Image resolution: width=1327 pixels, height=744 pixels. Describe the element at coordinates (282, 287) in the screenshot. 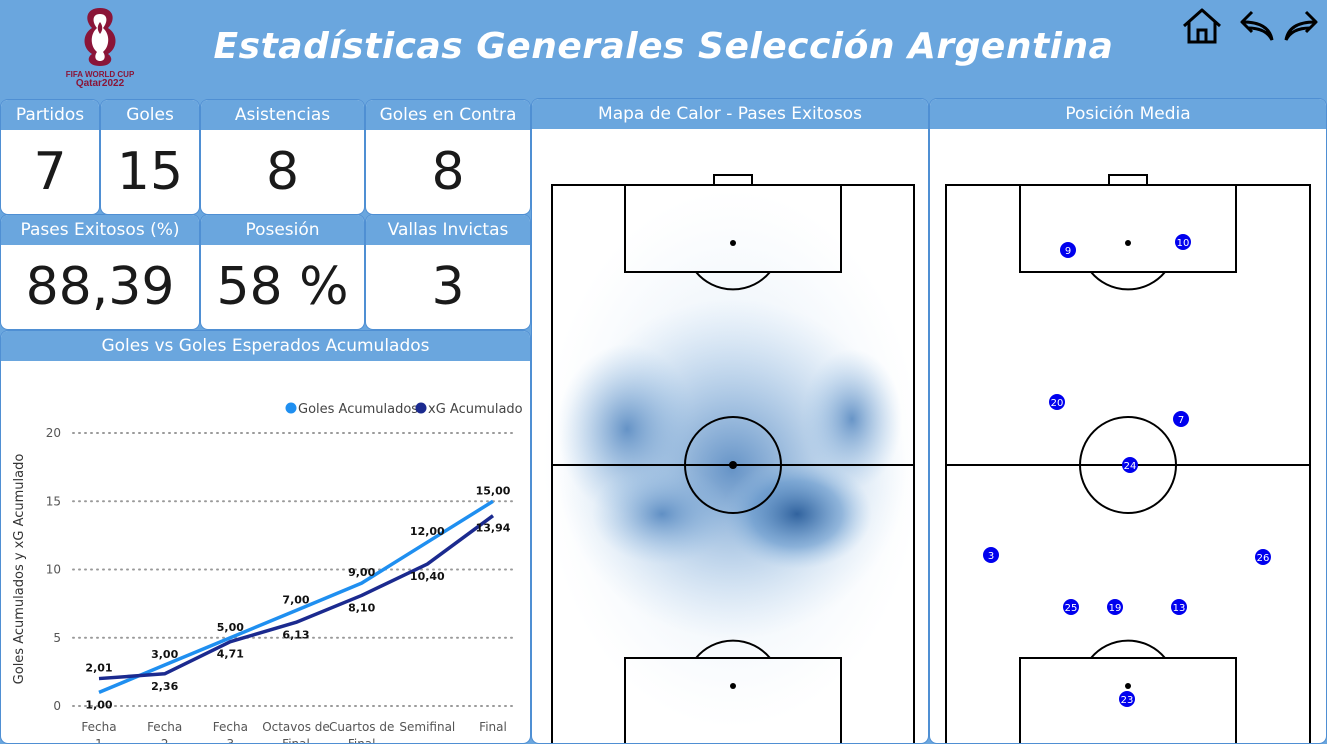

I see `kpi-value: 58 %` at that location.